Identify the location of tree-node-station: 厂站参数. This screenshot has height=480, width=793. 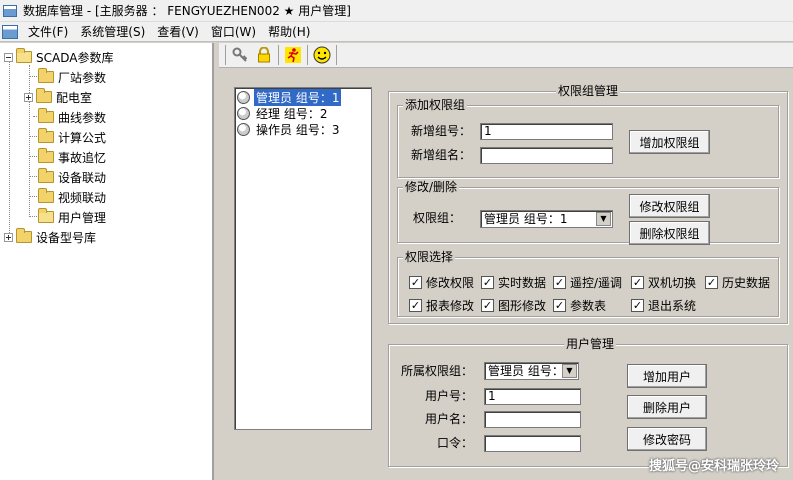
(72, 77).